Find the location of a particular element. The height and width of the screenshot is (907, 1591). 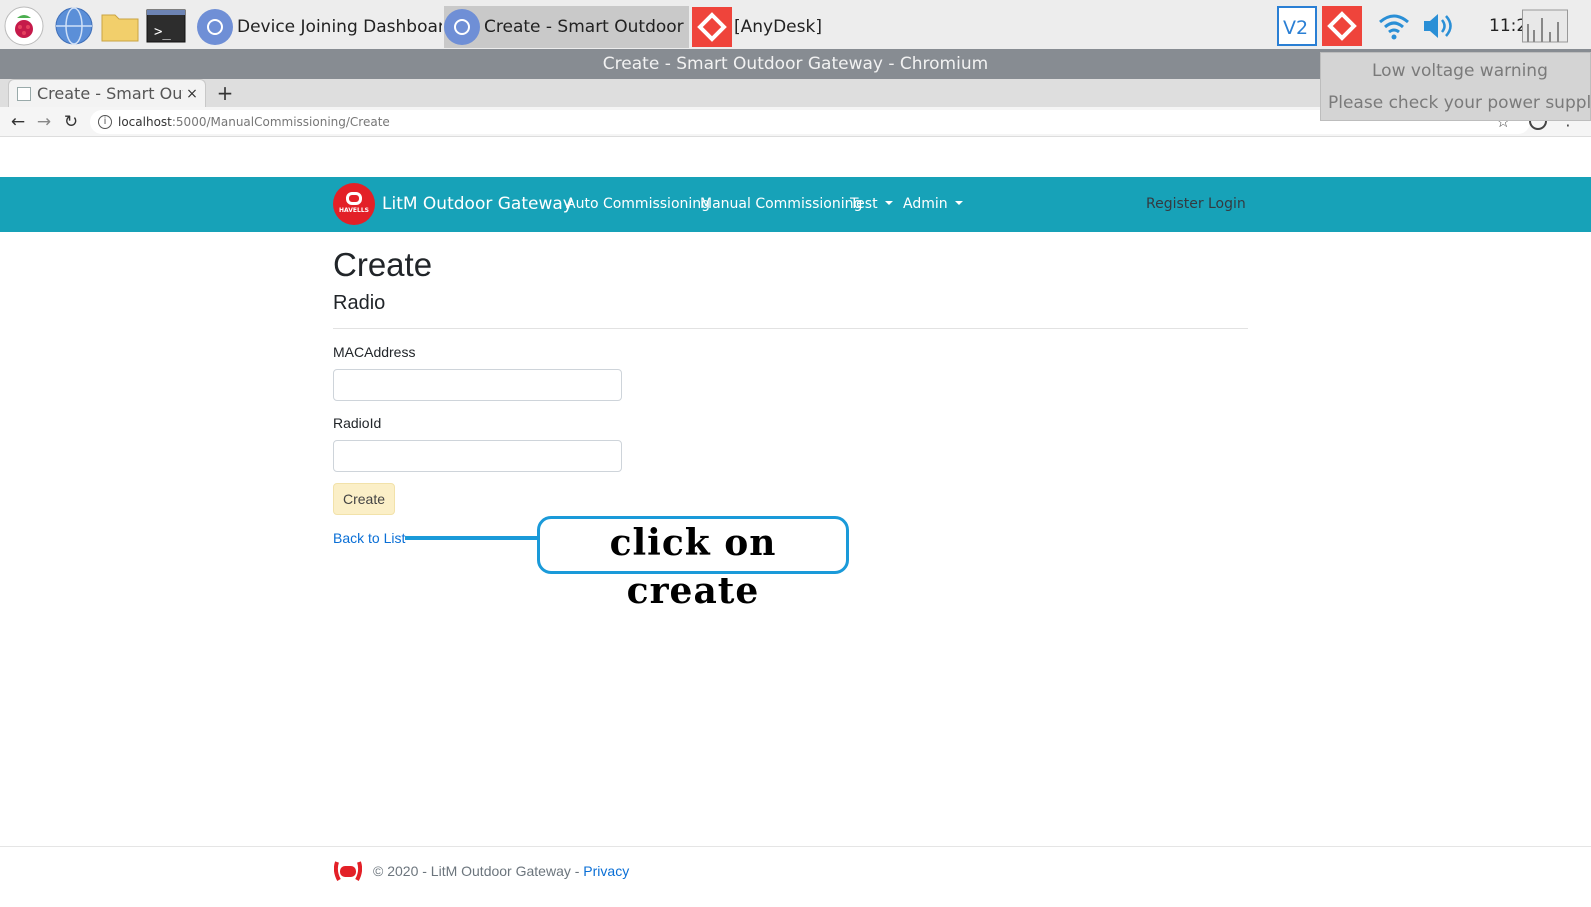

havells-footer-logo-icon is located at coordinates (348, 871).